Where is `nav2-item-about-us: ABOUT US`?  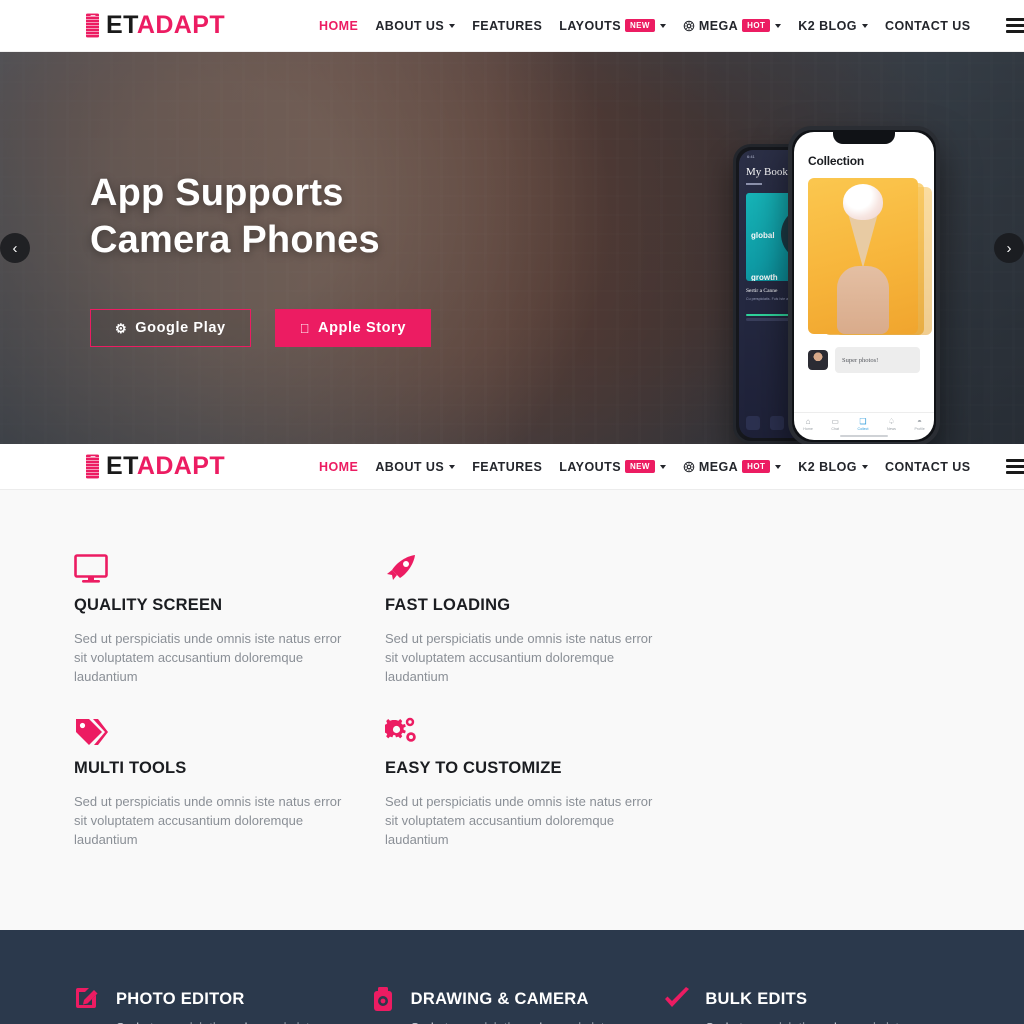
nav2-item-about-us: ABOUT US is located at coordinates (415, 466).